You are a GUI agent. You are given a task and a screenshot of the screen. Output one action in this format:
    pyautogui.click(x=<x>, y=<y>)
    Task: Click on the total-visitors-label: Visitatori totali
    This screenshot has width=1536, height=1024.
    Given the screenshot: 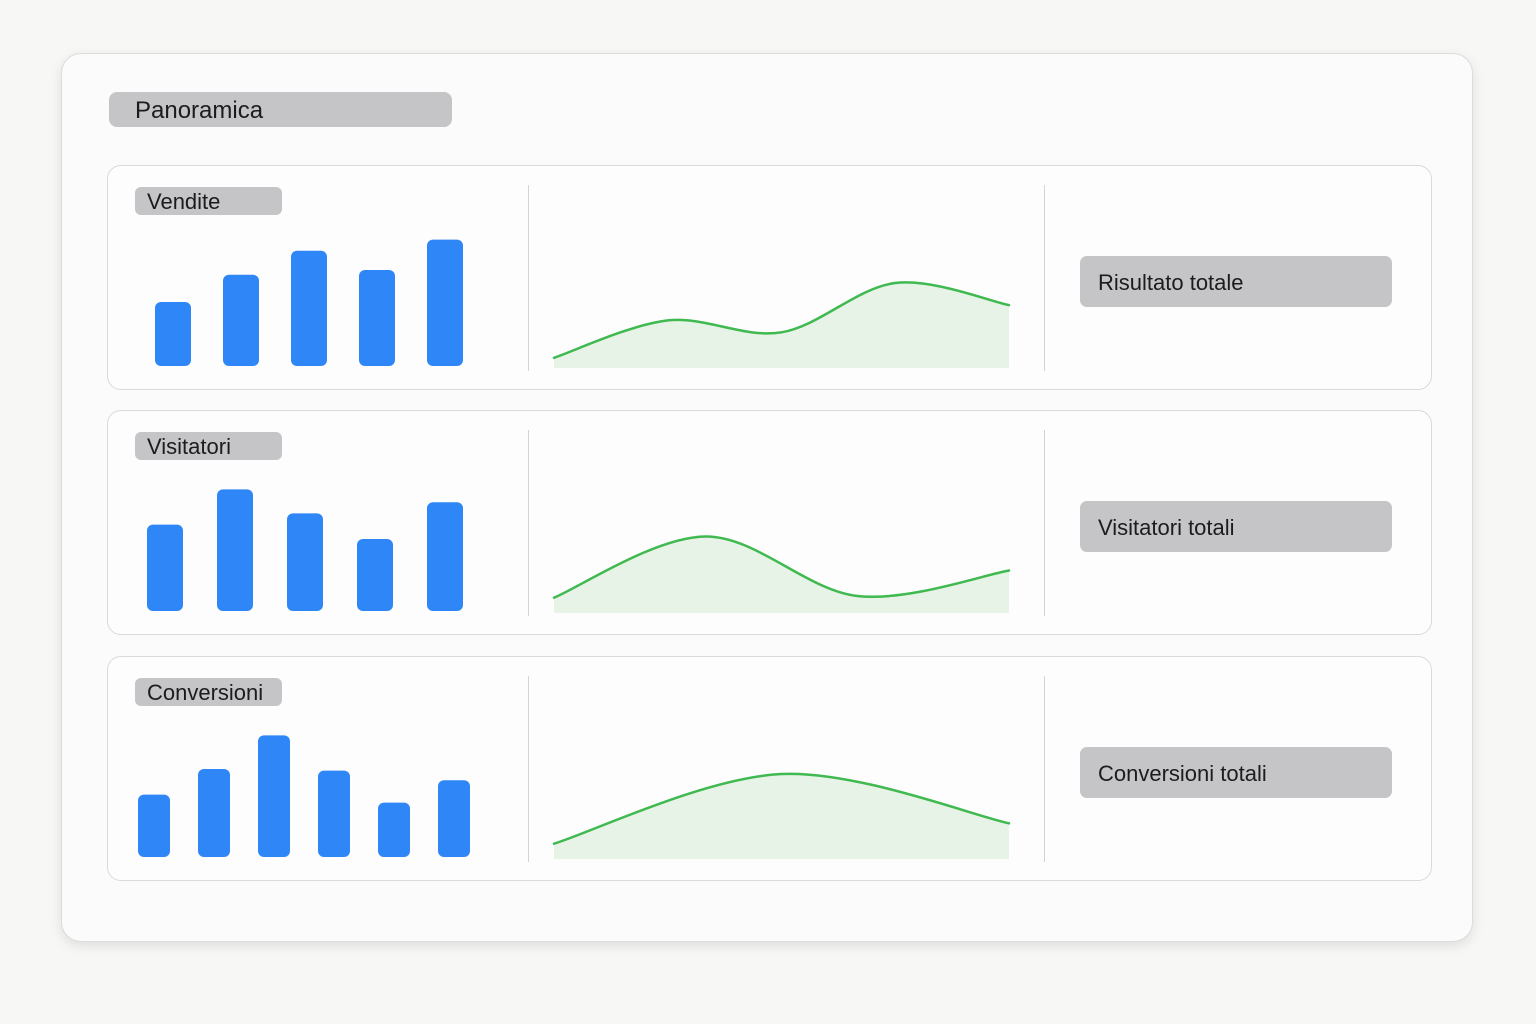 What is the action you would take?
    pyautogui.click(x=1236, y=526)
    